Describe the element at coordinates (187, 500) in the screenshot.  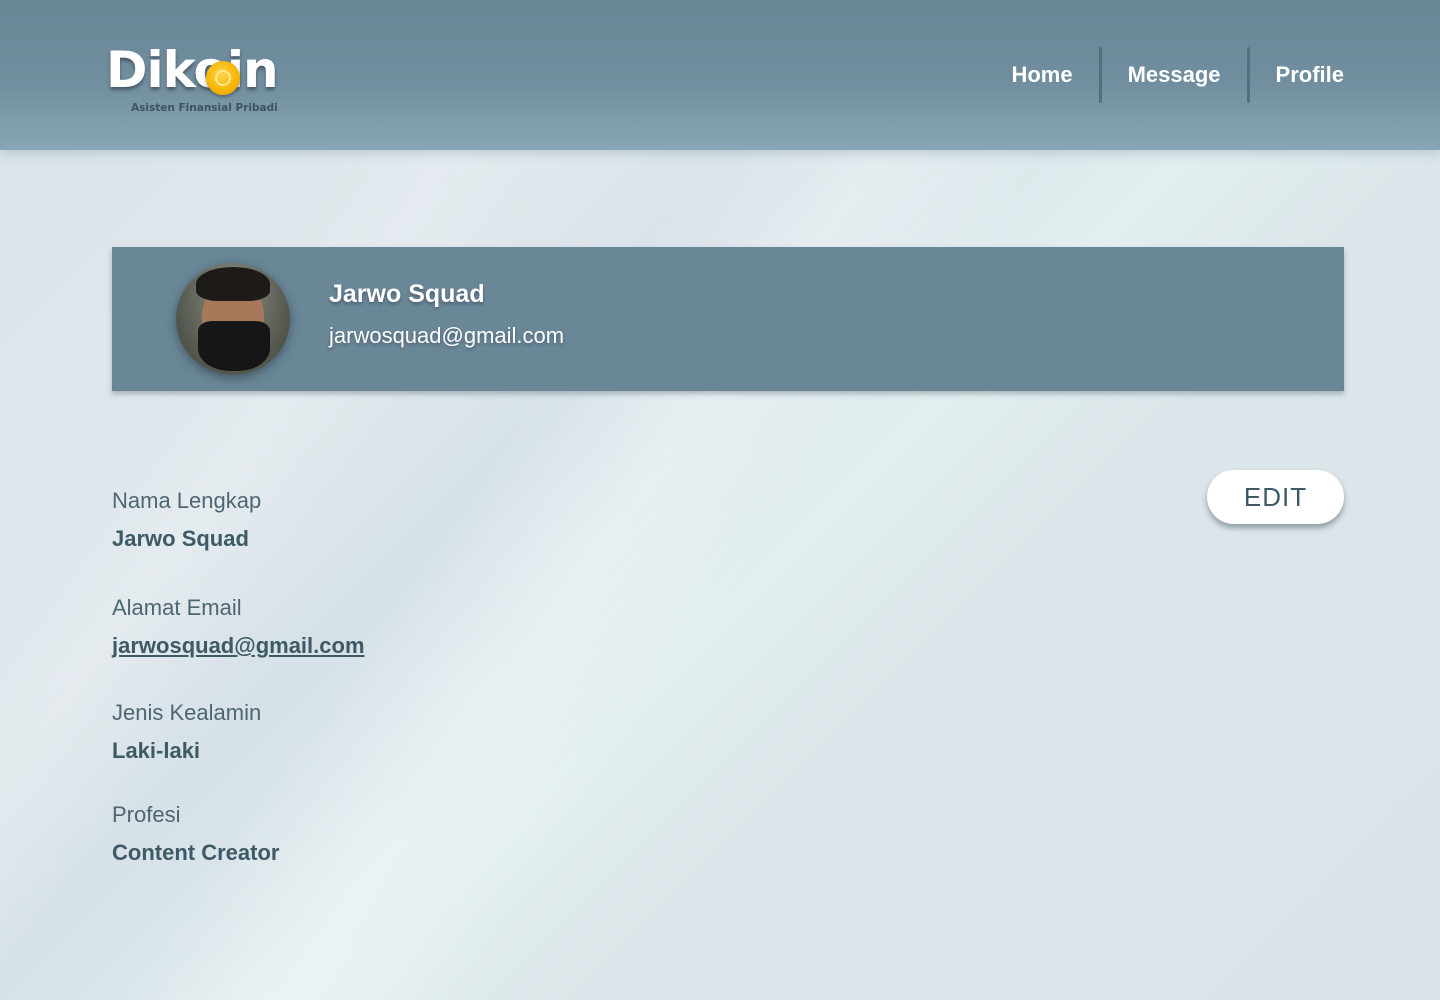
I see `full-name-label: Nama Lengkap` at that location.